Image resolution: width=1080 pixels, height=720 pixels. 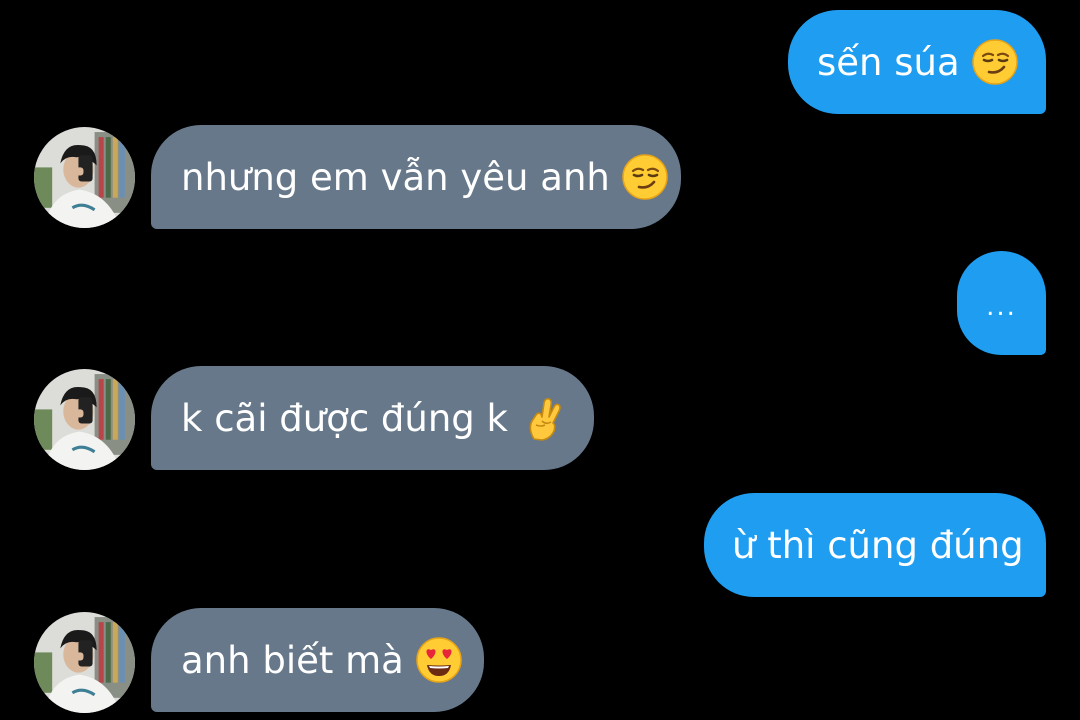 What do you see at coordinates (878, 545) in the screenshot?
I see `message-text: ừ thì cũng đúng` at bounding box center [878, 545].